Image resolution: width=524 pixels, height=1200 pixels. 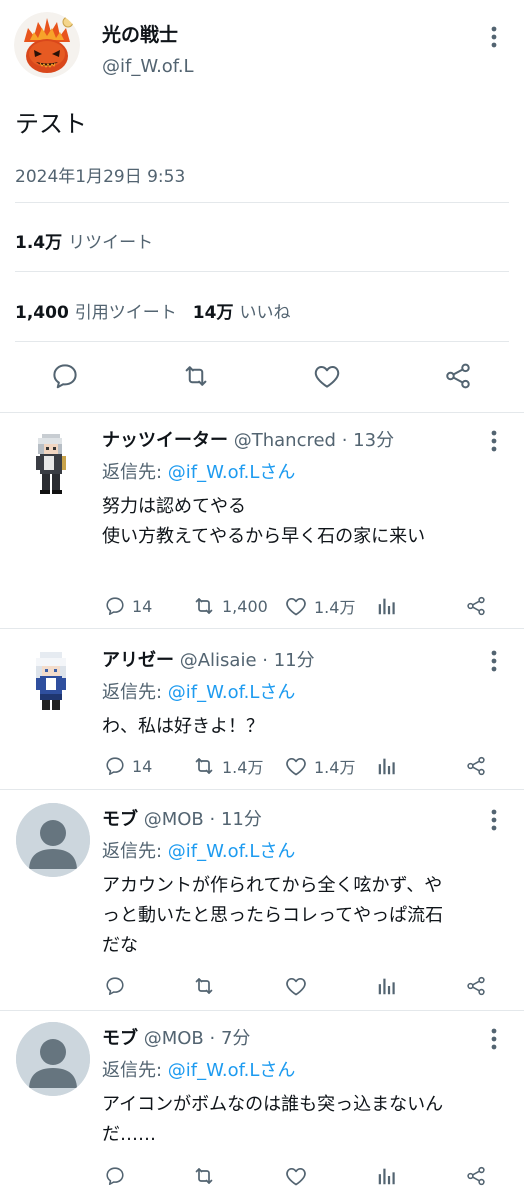 What do you see at coordinates (165, 440) in the screenshot?
I see `display-name: ナッツイーター` at bounding box center [165, 440].